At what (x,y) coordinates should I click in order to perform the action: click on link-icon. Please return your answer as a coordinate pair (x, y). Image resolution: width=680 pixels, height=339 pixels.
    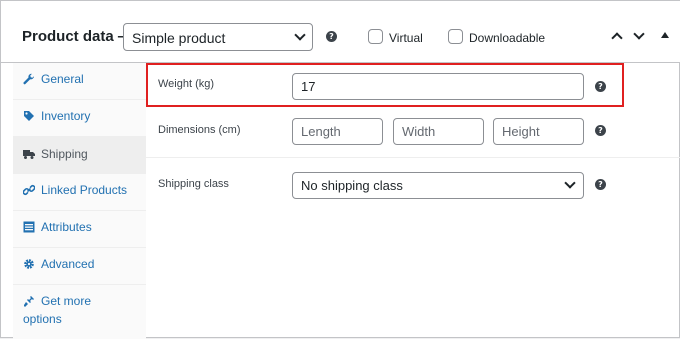
    Looking at the image, I should click on (29, 190).